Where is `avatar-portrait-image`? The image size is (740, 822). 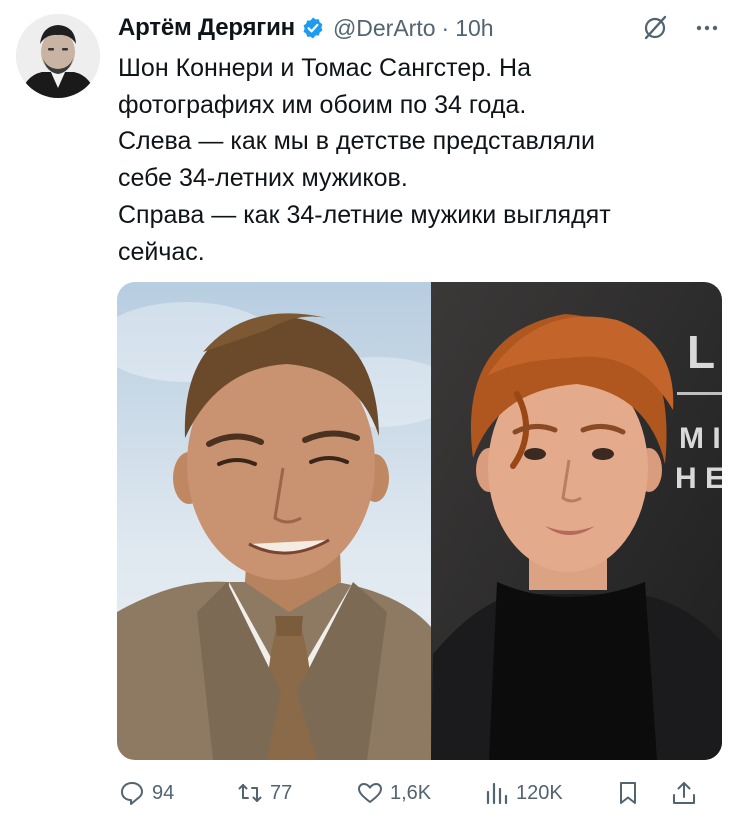
avatar-portrait-image is located at coordinates (58, 56).